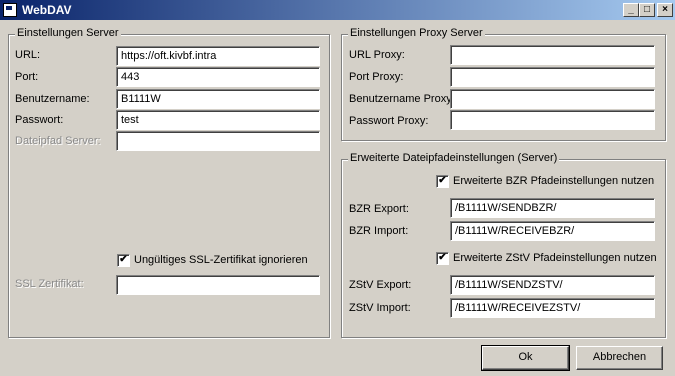  What do you see at coordinates (218, 141) in the screenshot?
I see `filepath-field` at bounding box center [218, 141].